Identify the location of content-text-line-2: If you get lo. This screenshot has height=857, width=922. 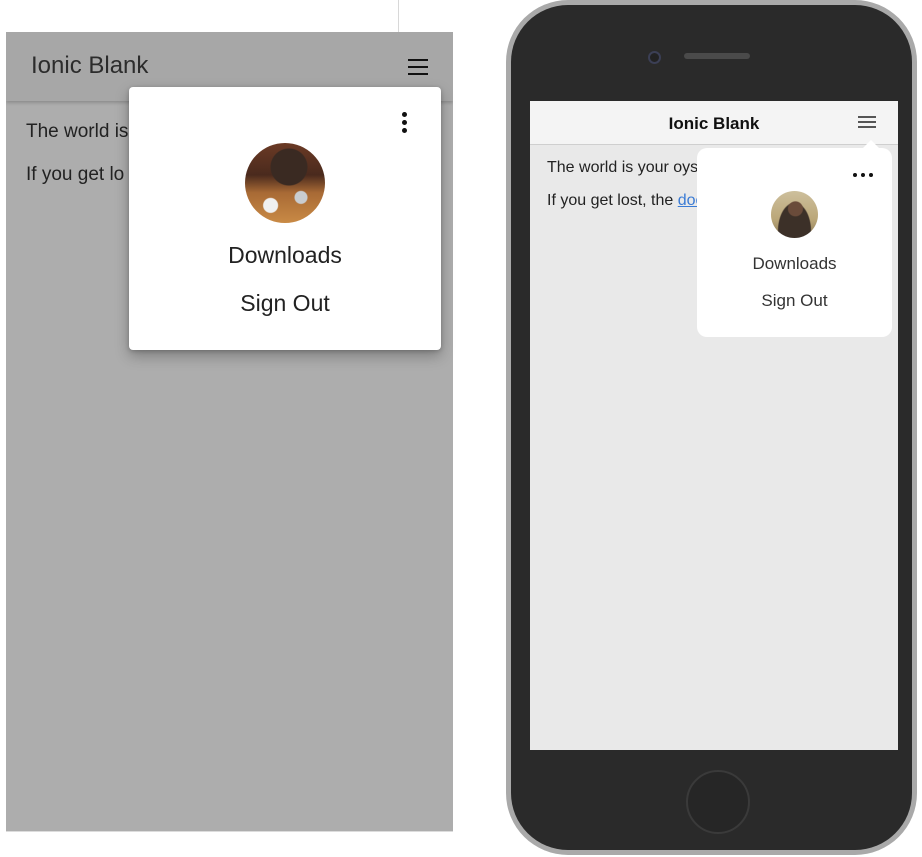
(75, 174).